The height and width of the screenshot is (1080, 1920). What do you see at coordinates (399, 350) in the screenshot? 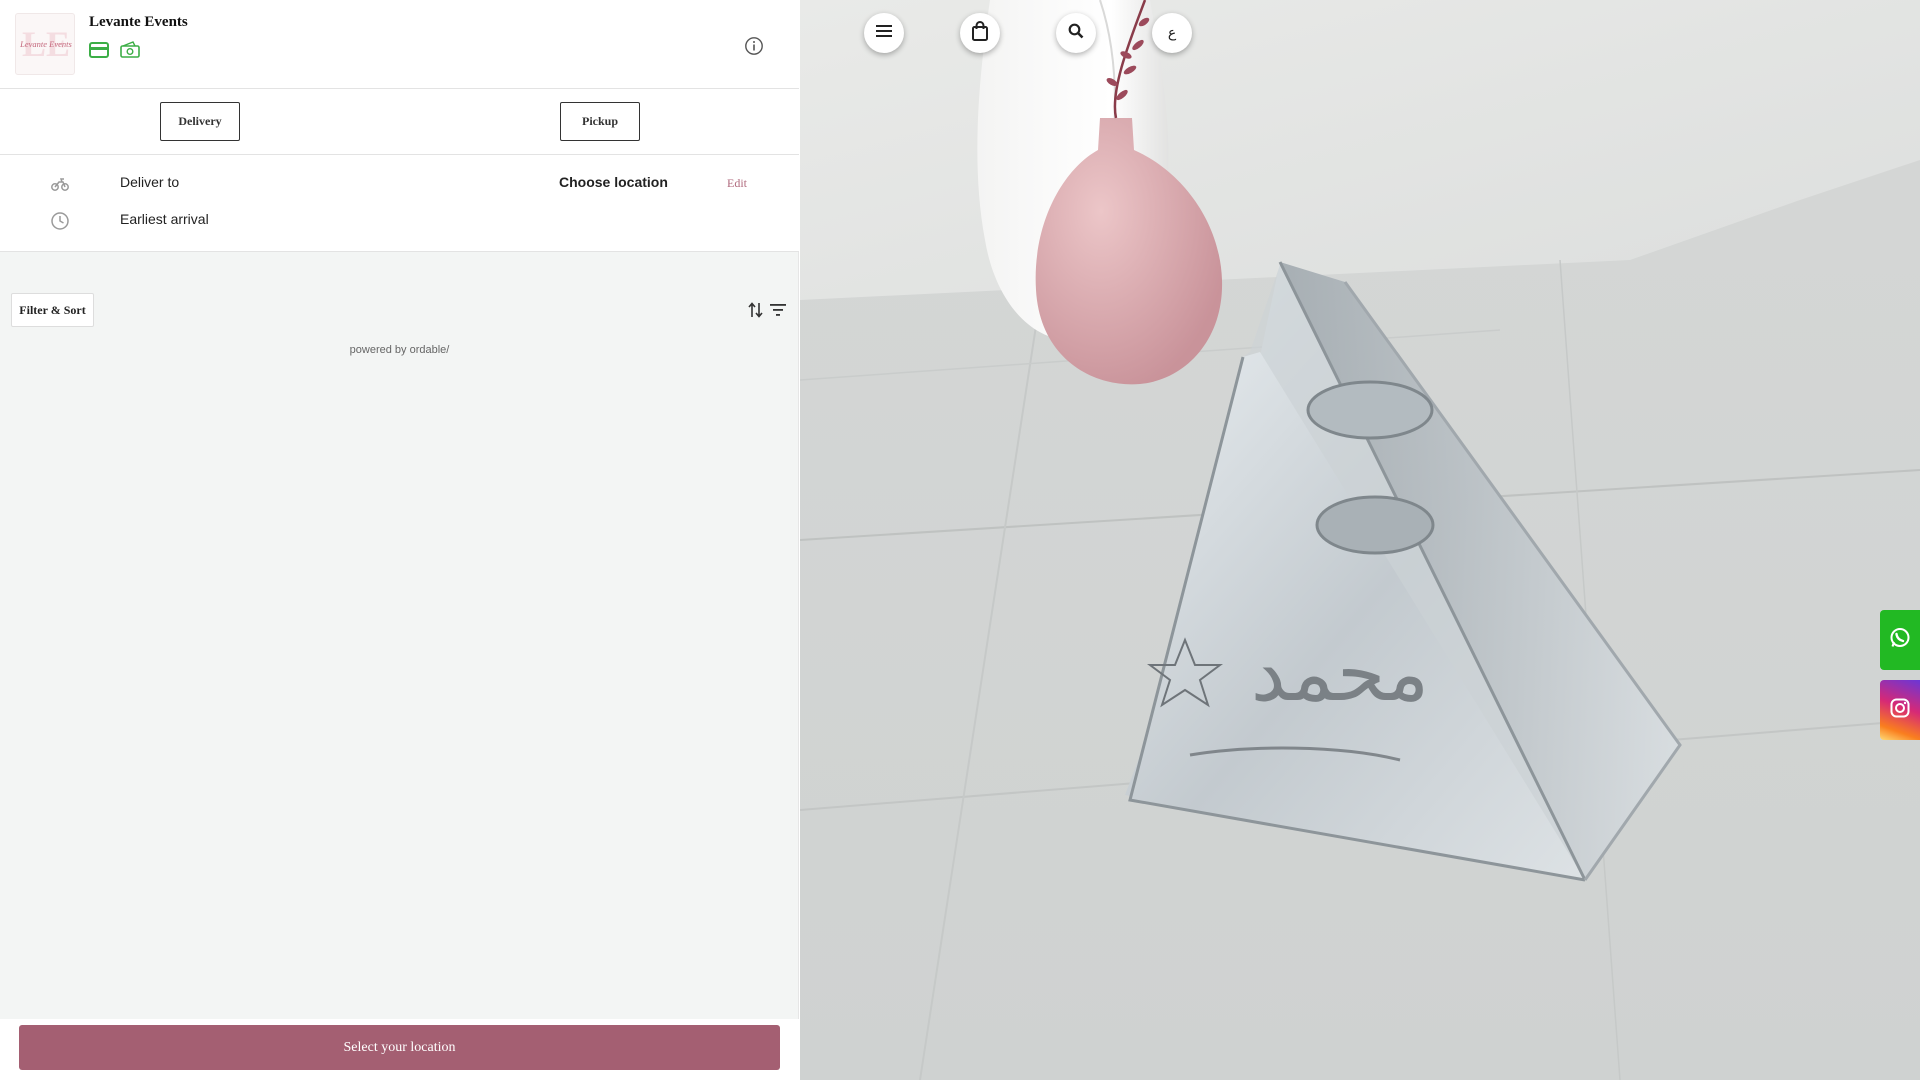
I see `powered-by-text: powered by ordable/` at bounding box center [399, 350].